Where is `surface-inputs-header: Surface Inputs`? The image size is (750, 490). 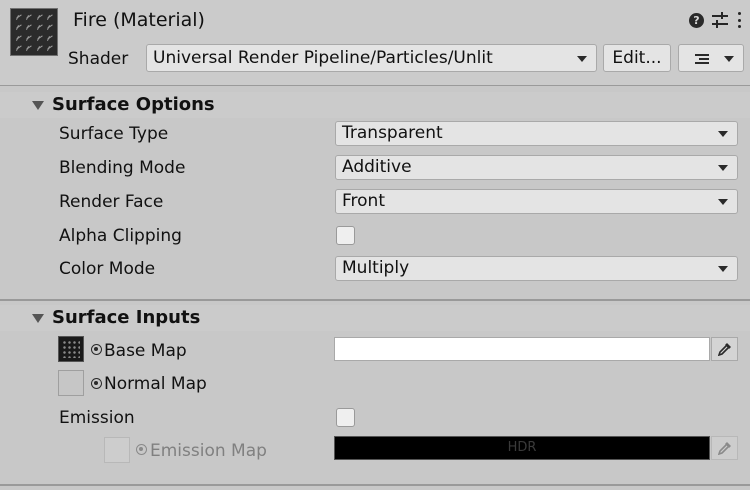
surface-inputs-header: Surface Inputs is located at coordinates (375, 318).